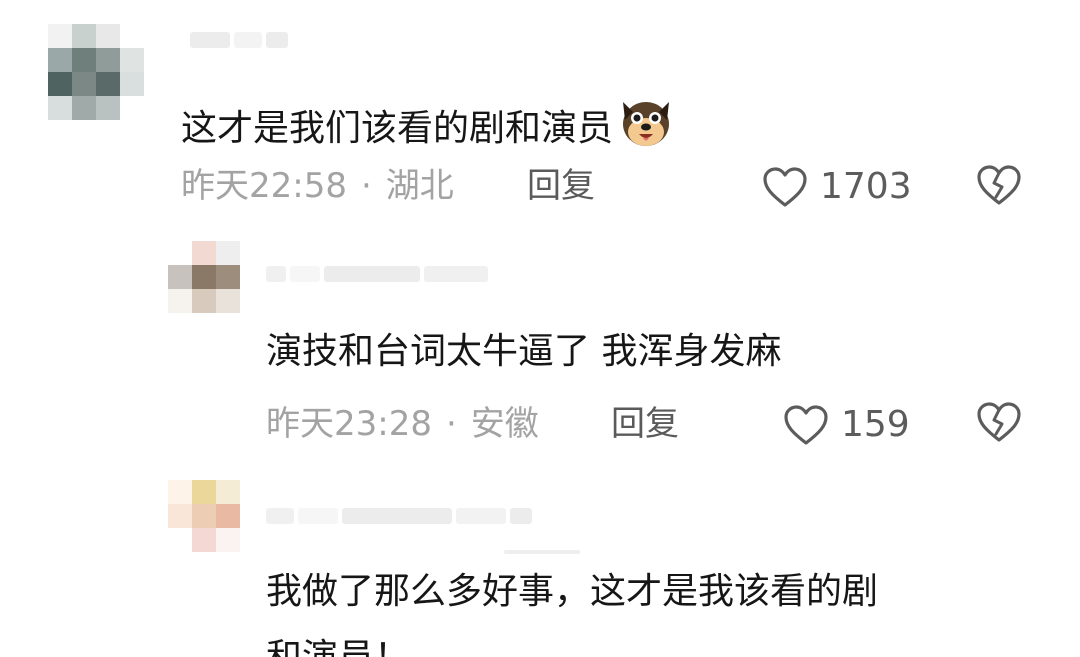 Image resolution: width=1080 pixels, height=657 pixels. What do you see at coordinates (504, 424) in the screenshot?
I see `comment-location: 安徽` at bounding box center [504, 424].